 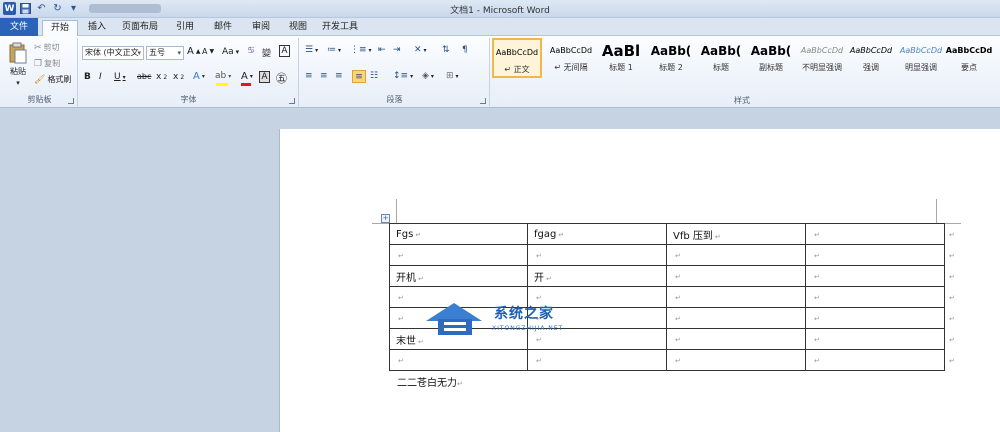 What do you see at coordinates (165, 53) in the screenshot?
I see `font-size-select: 五号` at bounding box center [165, 53].